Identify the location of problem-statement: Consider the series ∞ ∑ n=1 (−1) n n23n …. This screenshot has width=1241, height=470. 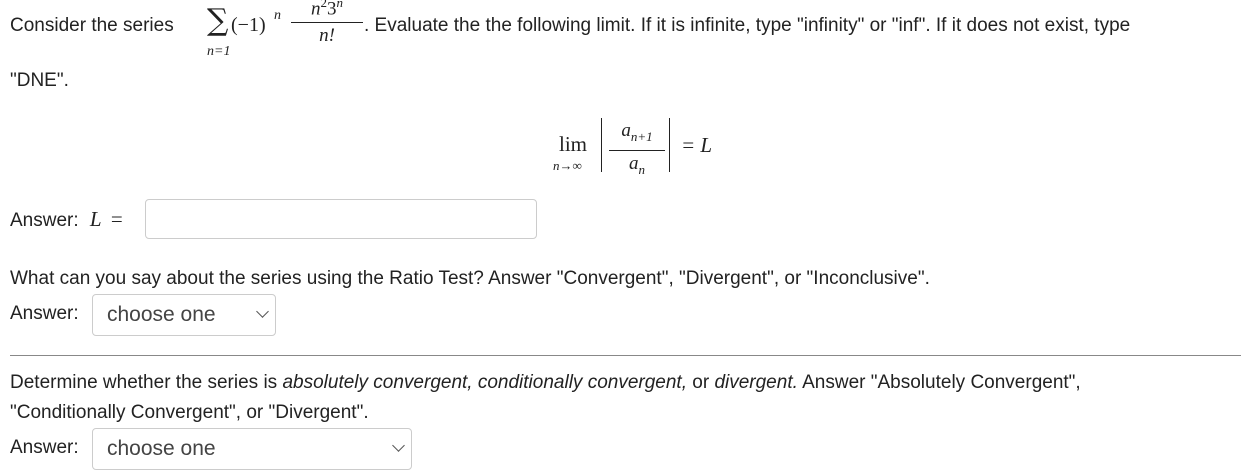
(622, 32).